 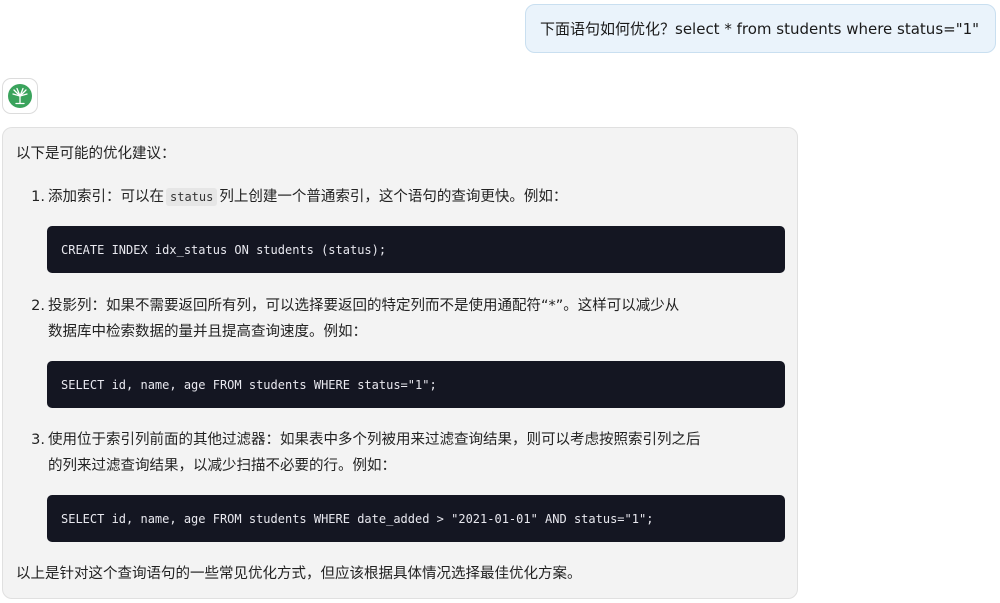 What do you see at coordinates (96, 154) in the screenshot?
I see `answer-intro: 以下是可能的优化建议：` at bounding box center [96, 154].